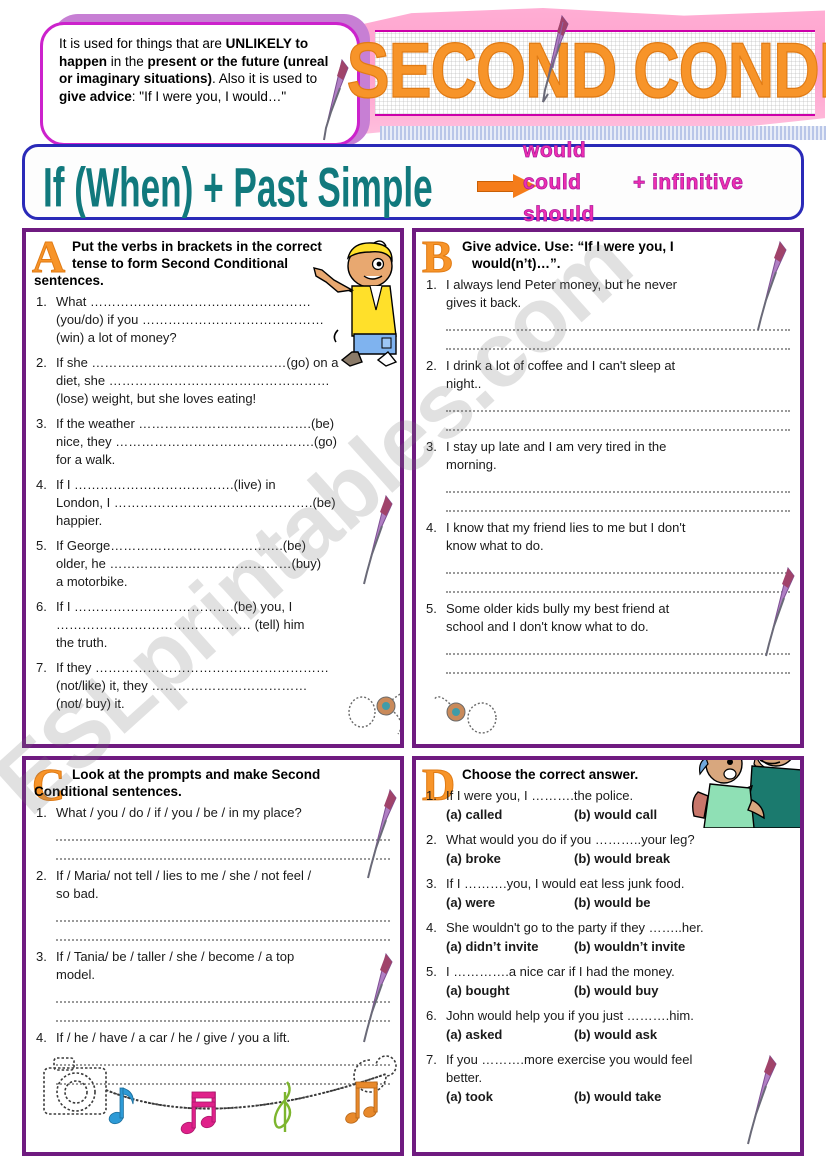 The image size is (826, 1169). What do you see at coordinates (682, 1097) in the screenshot?
I see `option-b: (b) would take` at bounding box center [682, 1097].